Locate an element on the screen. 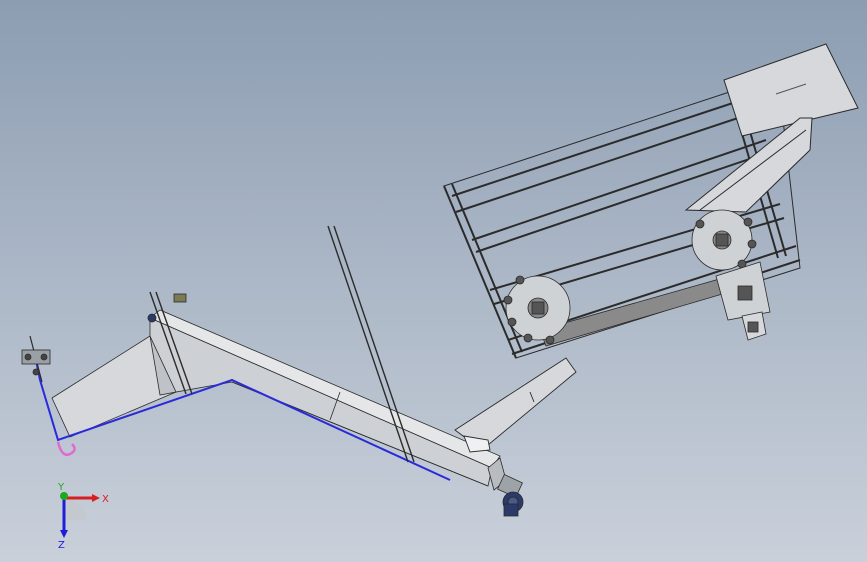 The image size is (867, 562). discharge-box is located at coordinates (791, 90).